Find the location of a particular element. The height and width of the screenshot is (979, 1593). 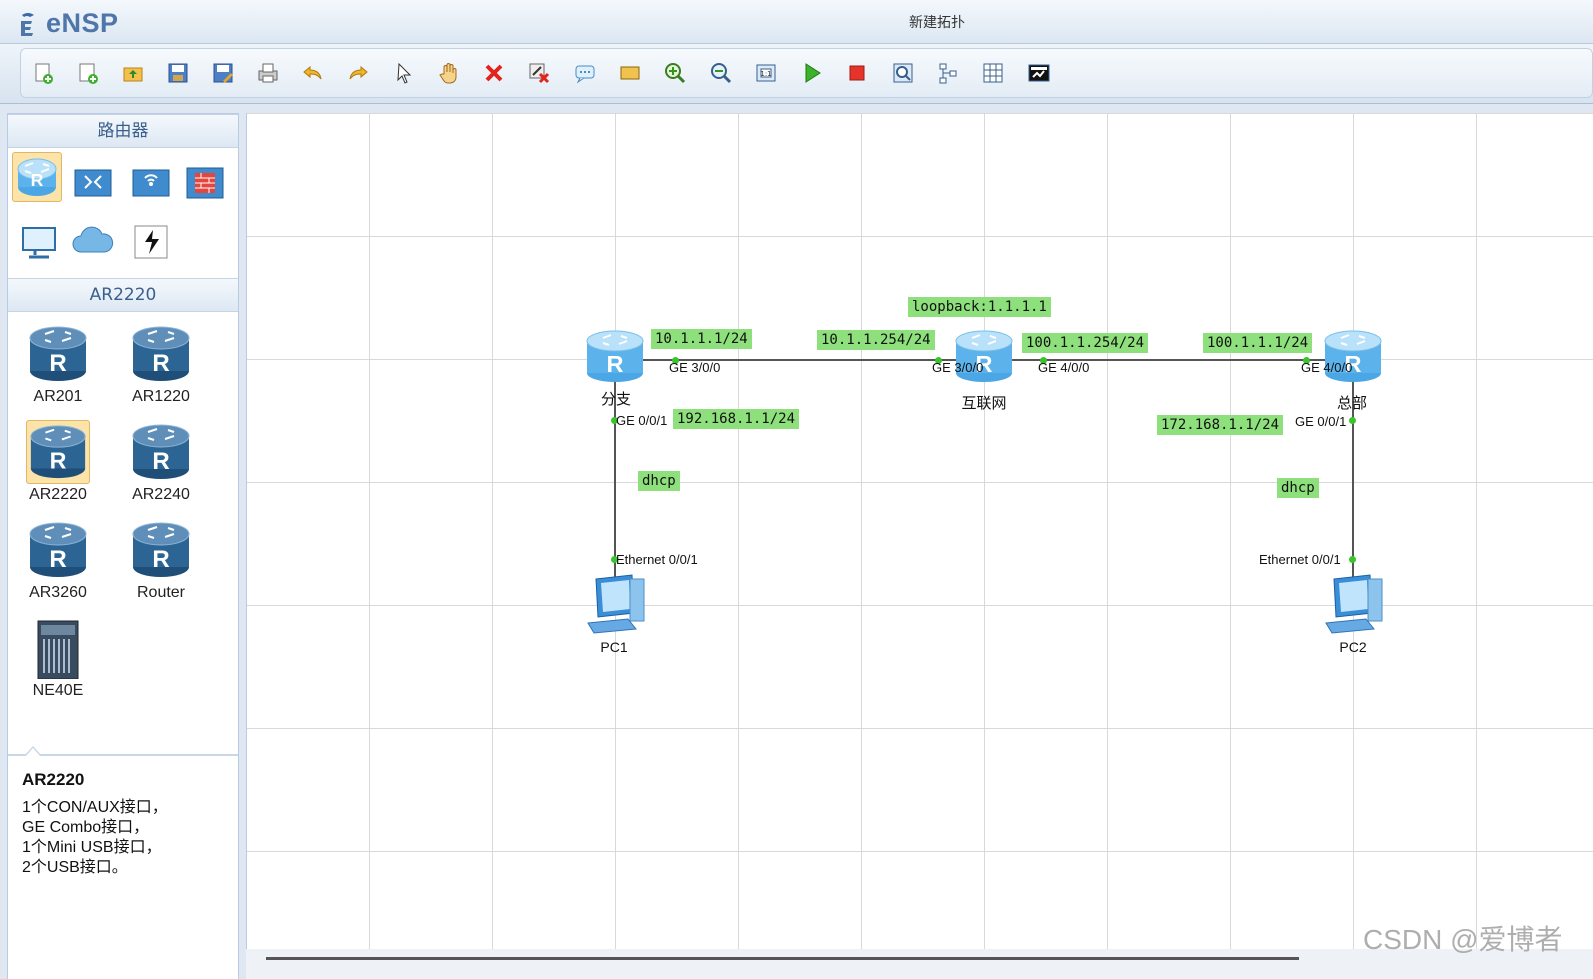

port-label-hq-ge001: GE 0/0/1 is located at coordinates (1321, 421).